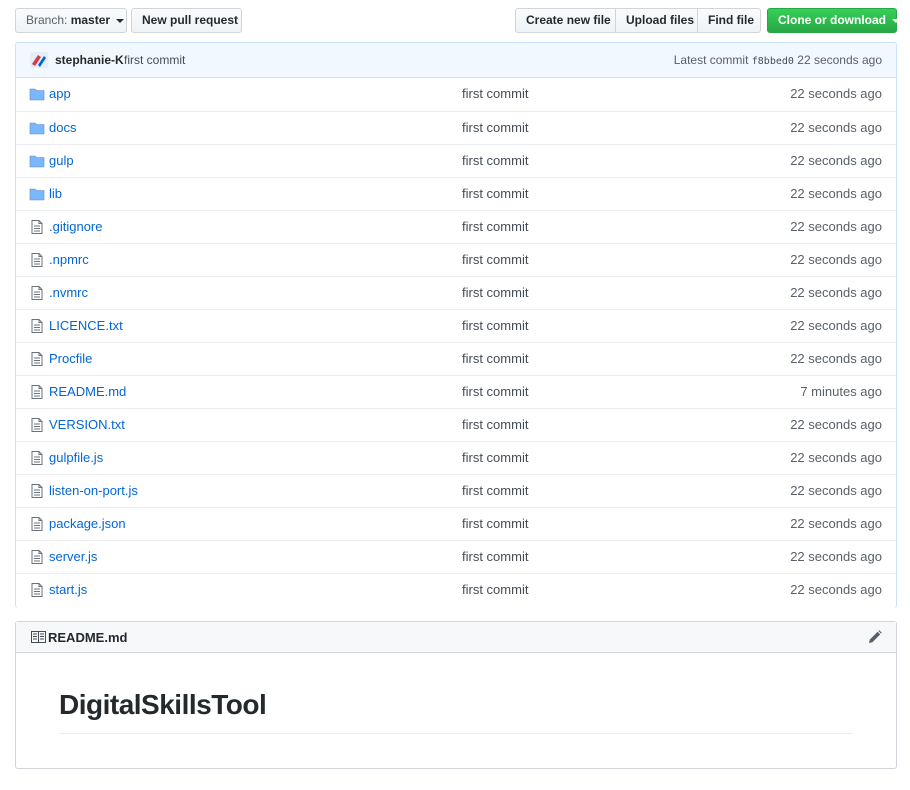  I want to click on branch-select-button: Branch: master, so click(71, 20).